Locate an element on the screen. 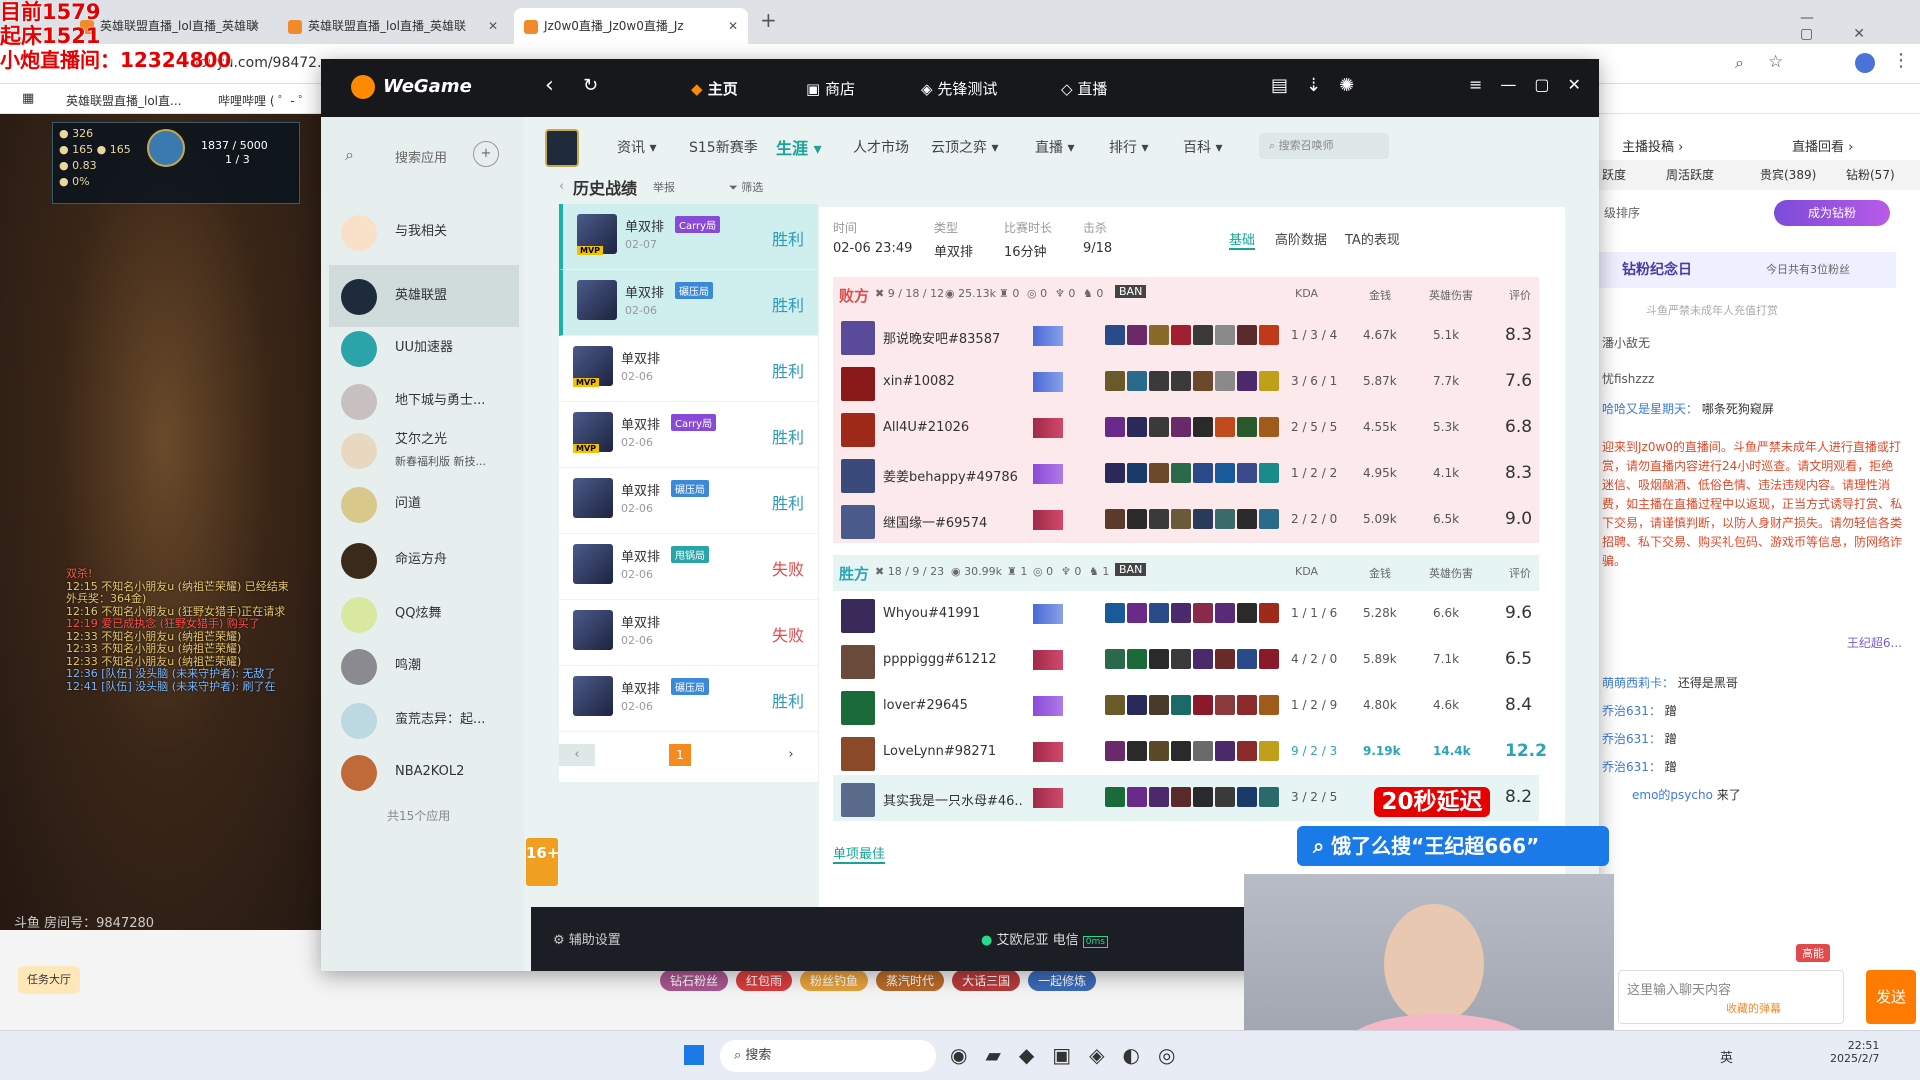 The width and height of the screenshot is (1920, 1080). apps-icon: ▦ is located at coordinates (28, 98).